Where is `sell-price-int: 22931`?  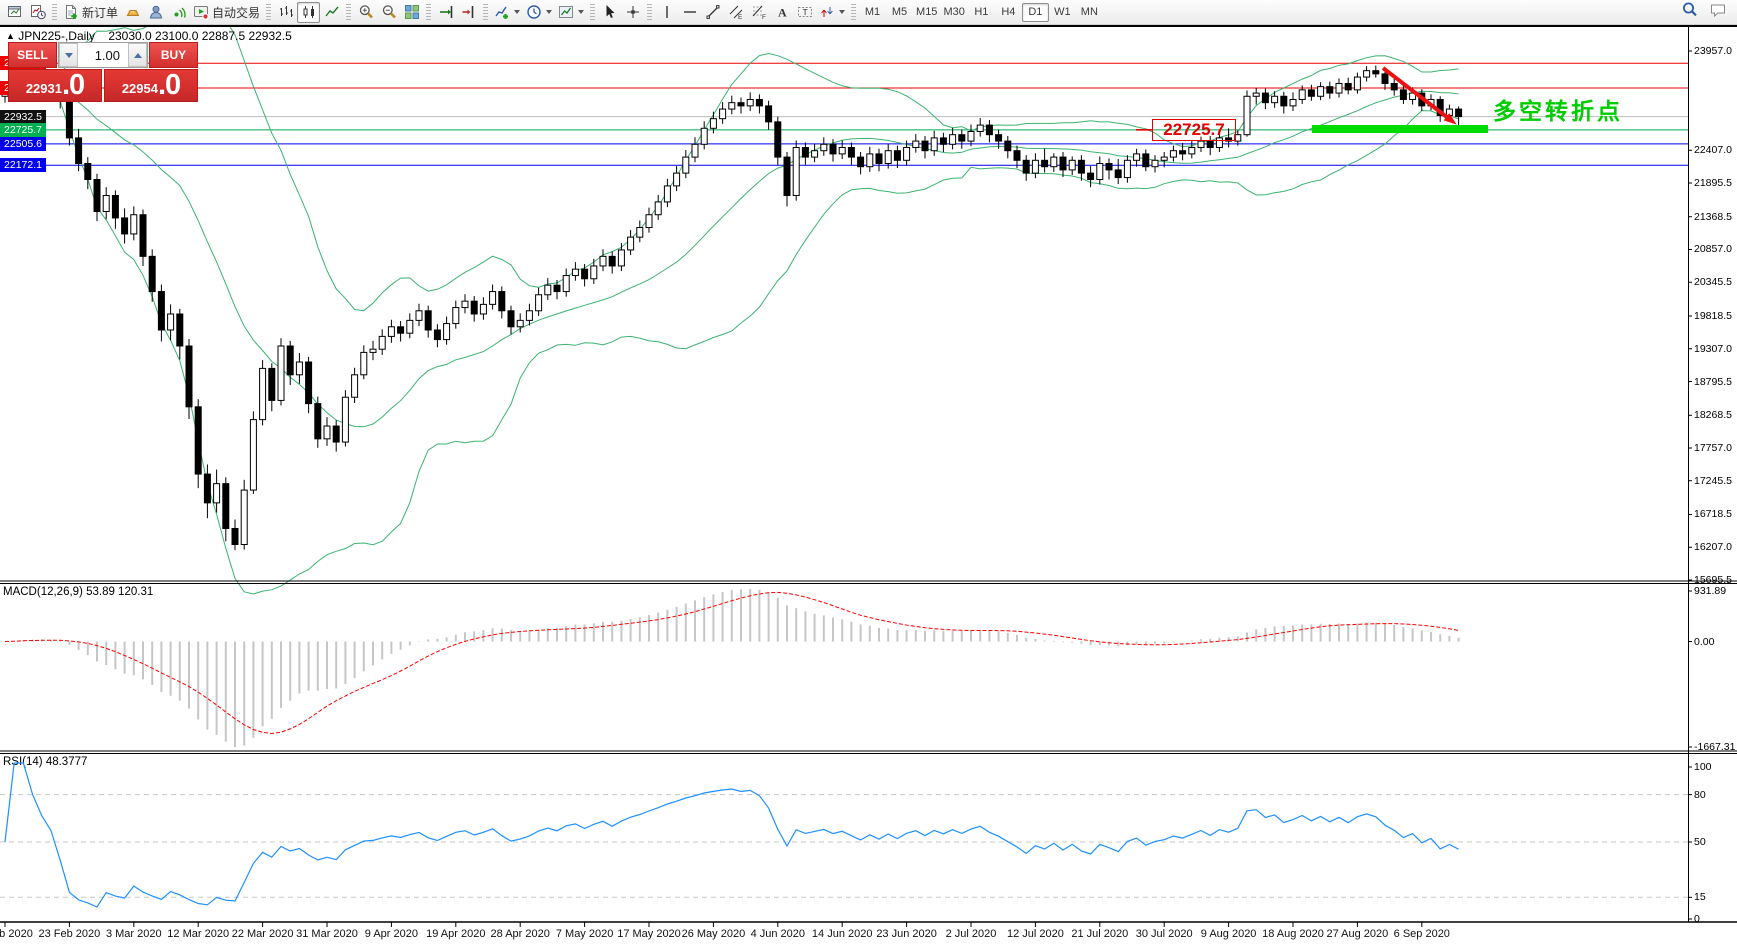 sell-price-int: 22931 is located at coordinates (43, 88).